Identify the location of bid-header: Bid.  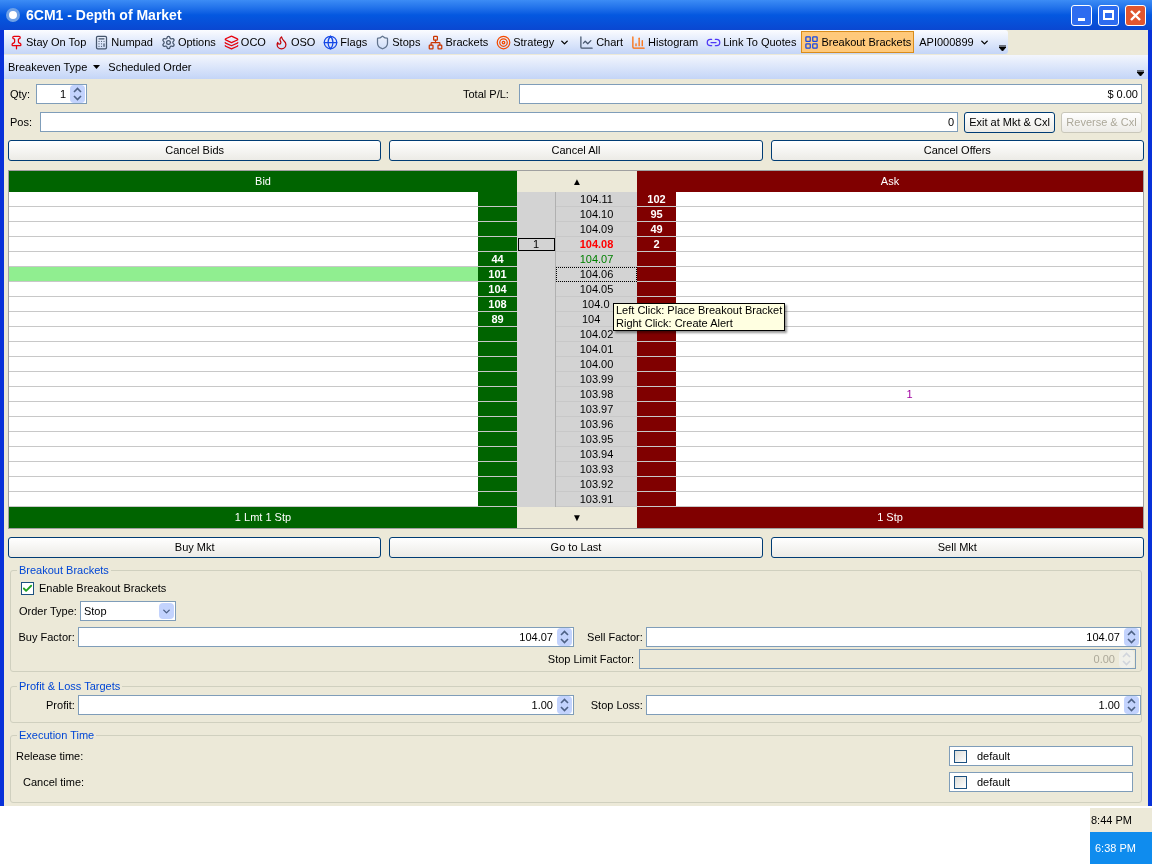
(263, 181).